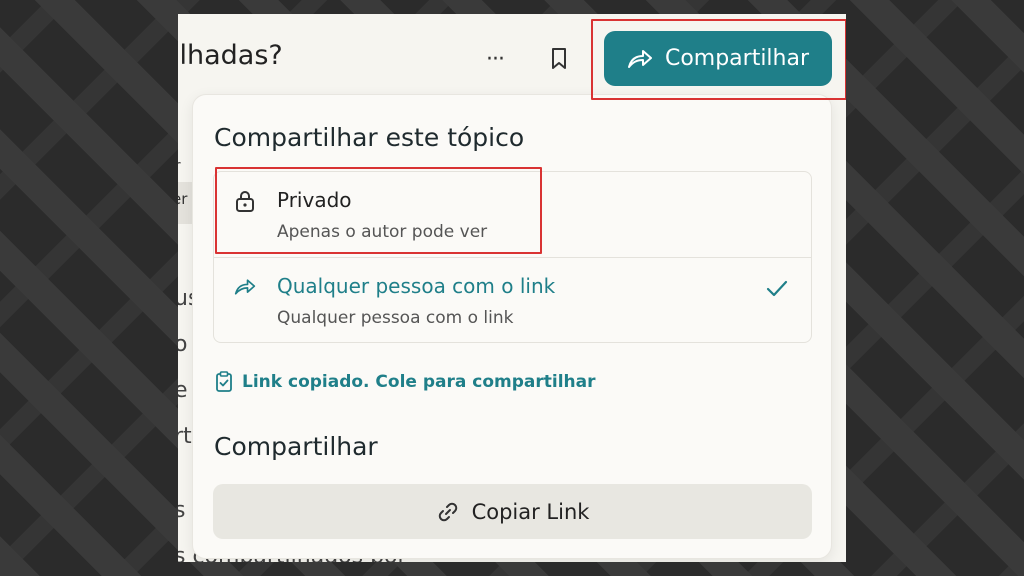  What do you see at coordinates (395, 318) in the screenshot?
I see `option-description: Qualquer pessoa com o link` at bounding box center [395, 318].